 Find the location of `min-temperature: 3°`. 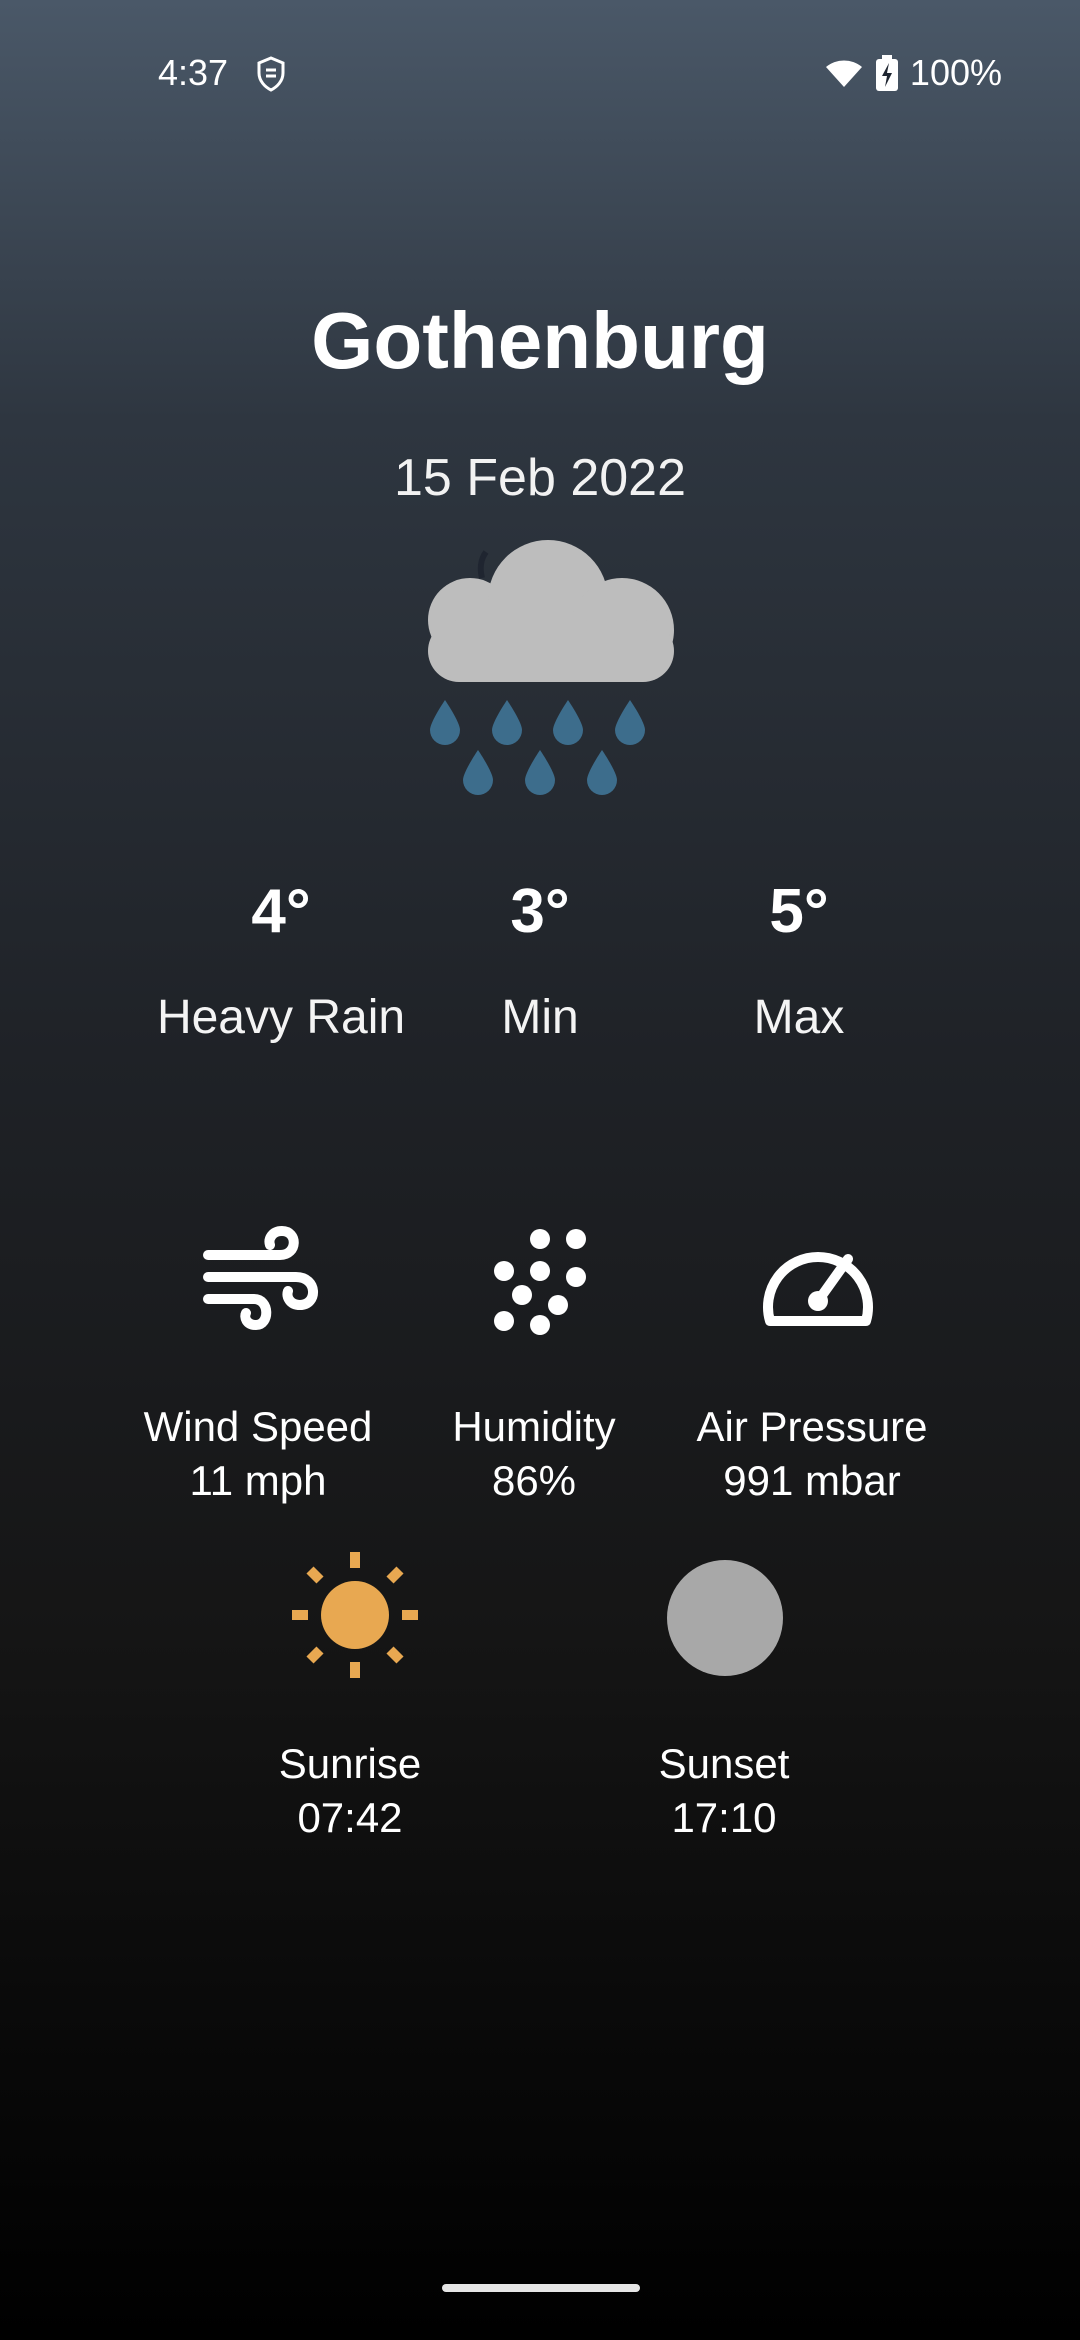

min-temperature: 3° is located at coordinates (540, 911).